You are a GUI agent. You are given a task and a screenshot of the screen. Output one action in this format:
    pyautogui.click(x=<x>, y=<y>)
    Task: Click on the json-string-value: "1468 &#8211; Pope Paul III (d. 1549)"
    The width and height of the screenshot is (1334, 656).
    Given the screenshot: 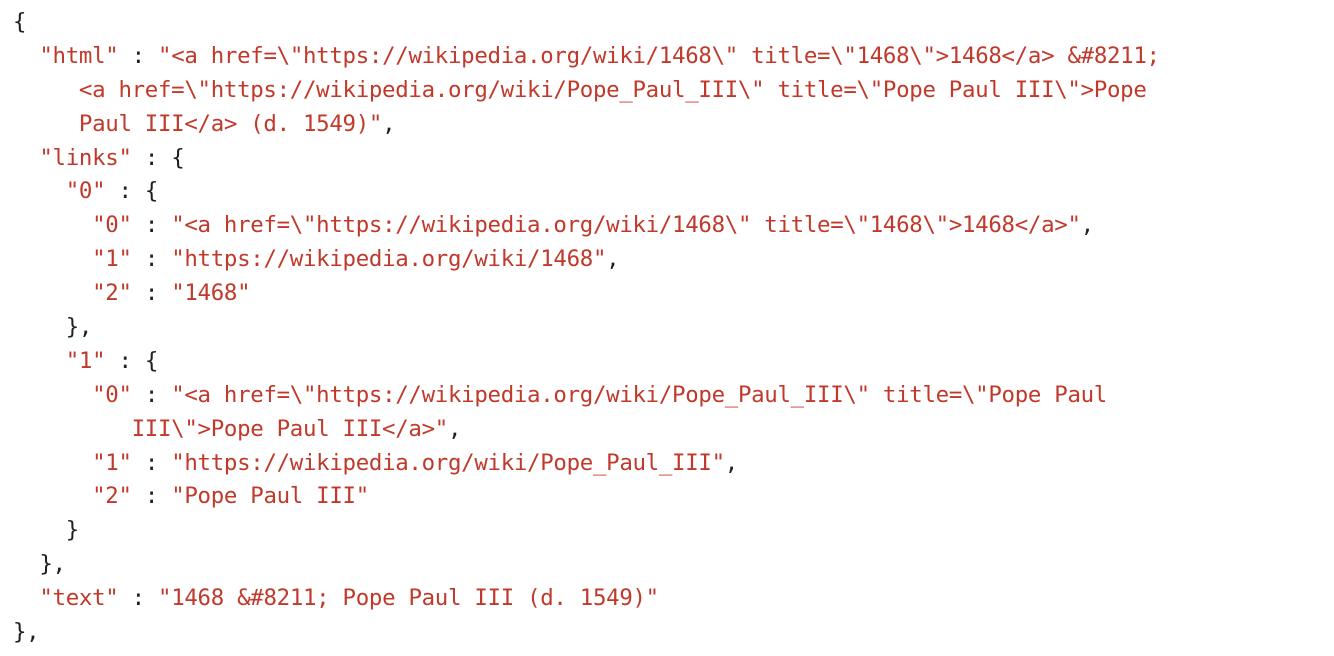 What is the action you would take?
    pyautogui.click(x=408, y=598)
    